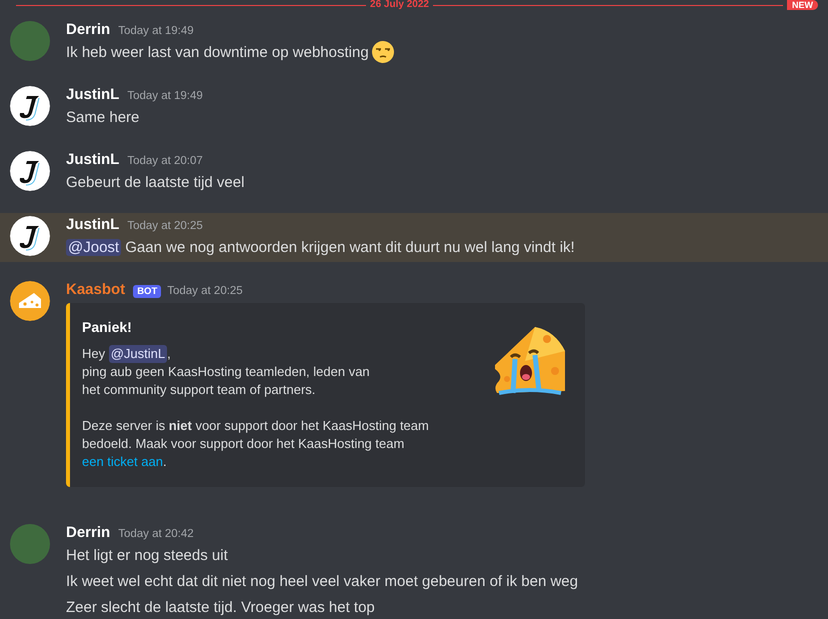 Image resolution: width=828 pixels, height=619 pixels. I want to click on message-text: Gaan we nog antwoorden krijgen want dit duurt nu wel lang vindt ik!, so click(349, 247).